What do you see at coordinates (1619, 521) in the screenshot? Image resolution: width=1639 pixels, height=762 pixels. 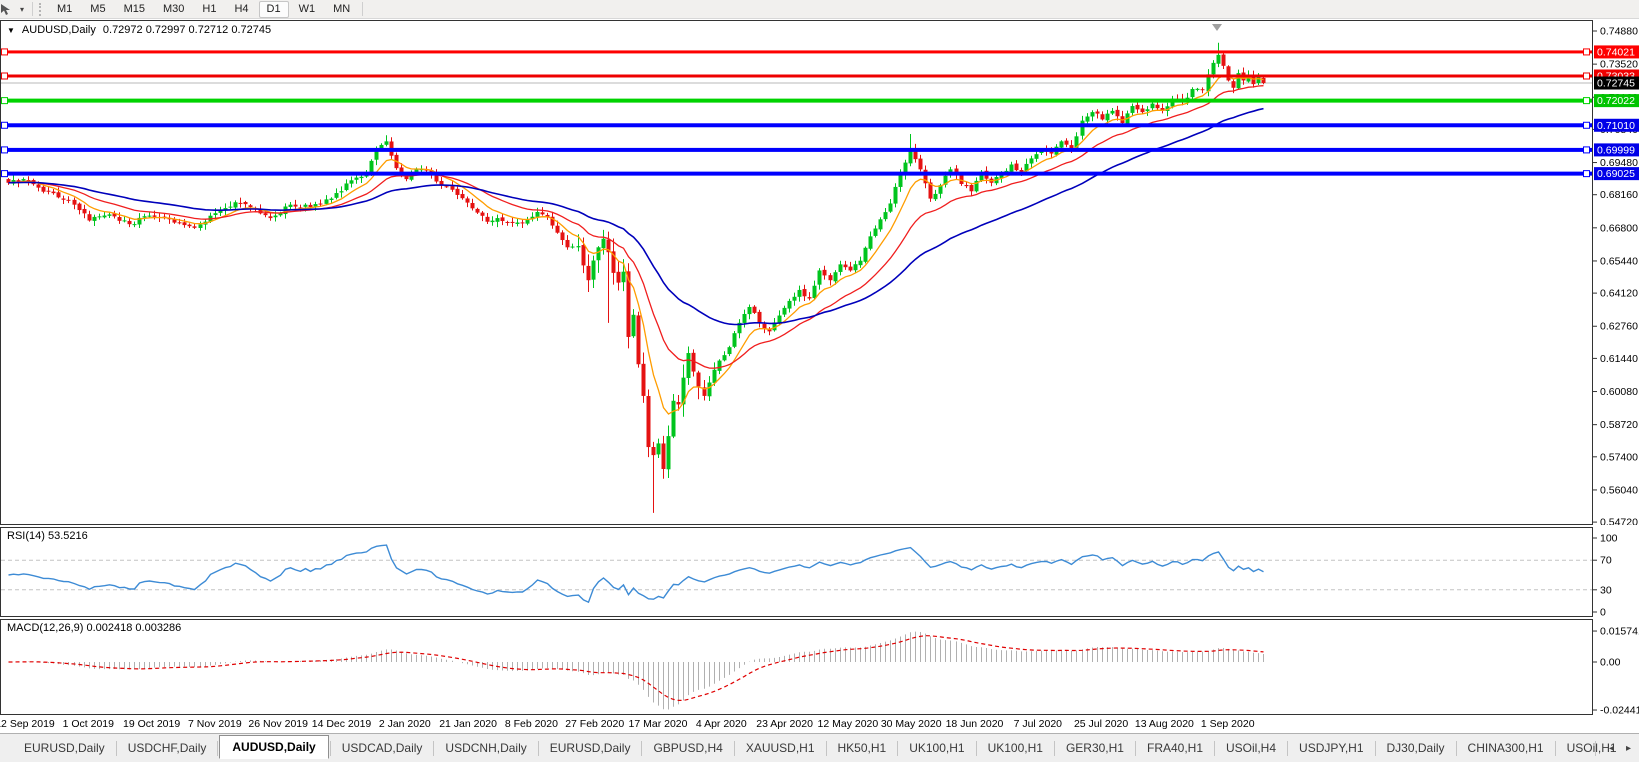 I see `svg-text: 0.54720` at bounding box center [1619, 521].